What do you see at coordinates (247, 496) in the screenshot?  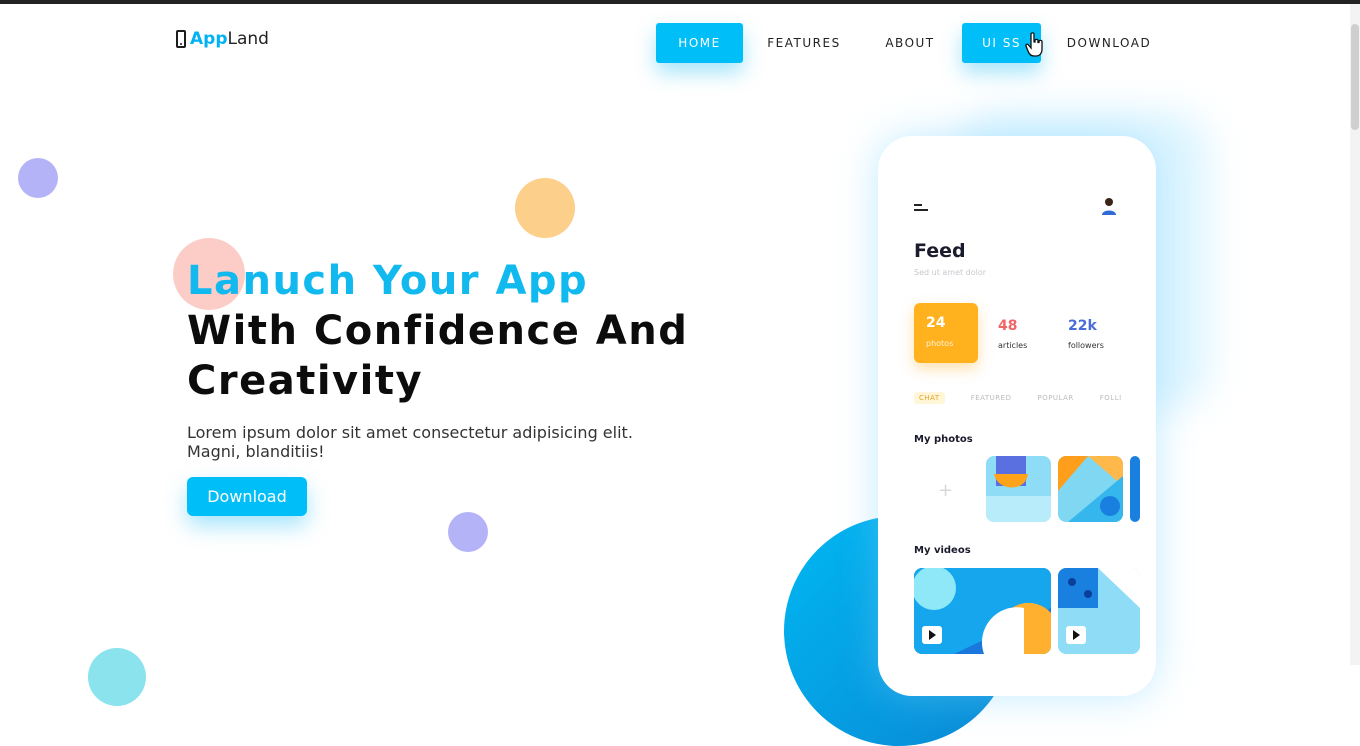 I see `download-button: Download` at bounding box center [247, 496].